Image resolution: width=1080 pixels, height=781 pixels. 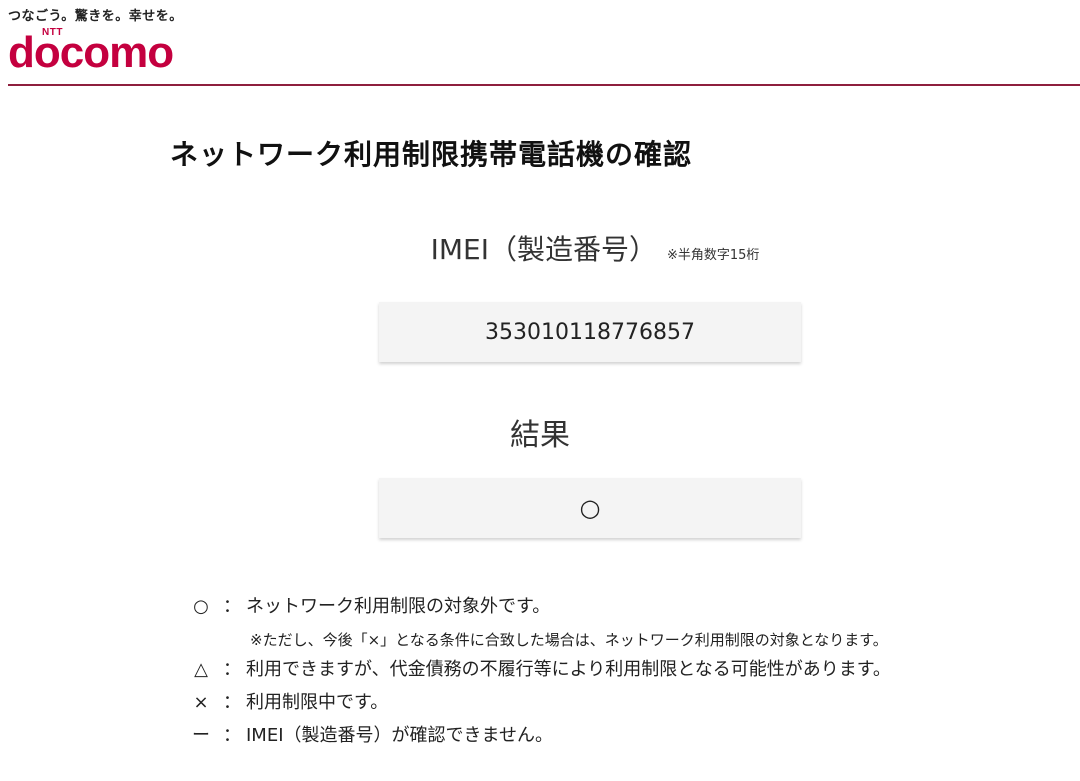 What do you see at coordinates (630, 608) in the screenshot?
I see `legend-item-circle: ○ ： ネットワーク利用制限の対象外です。` at bounding box center [630, 608].